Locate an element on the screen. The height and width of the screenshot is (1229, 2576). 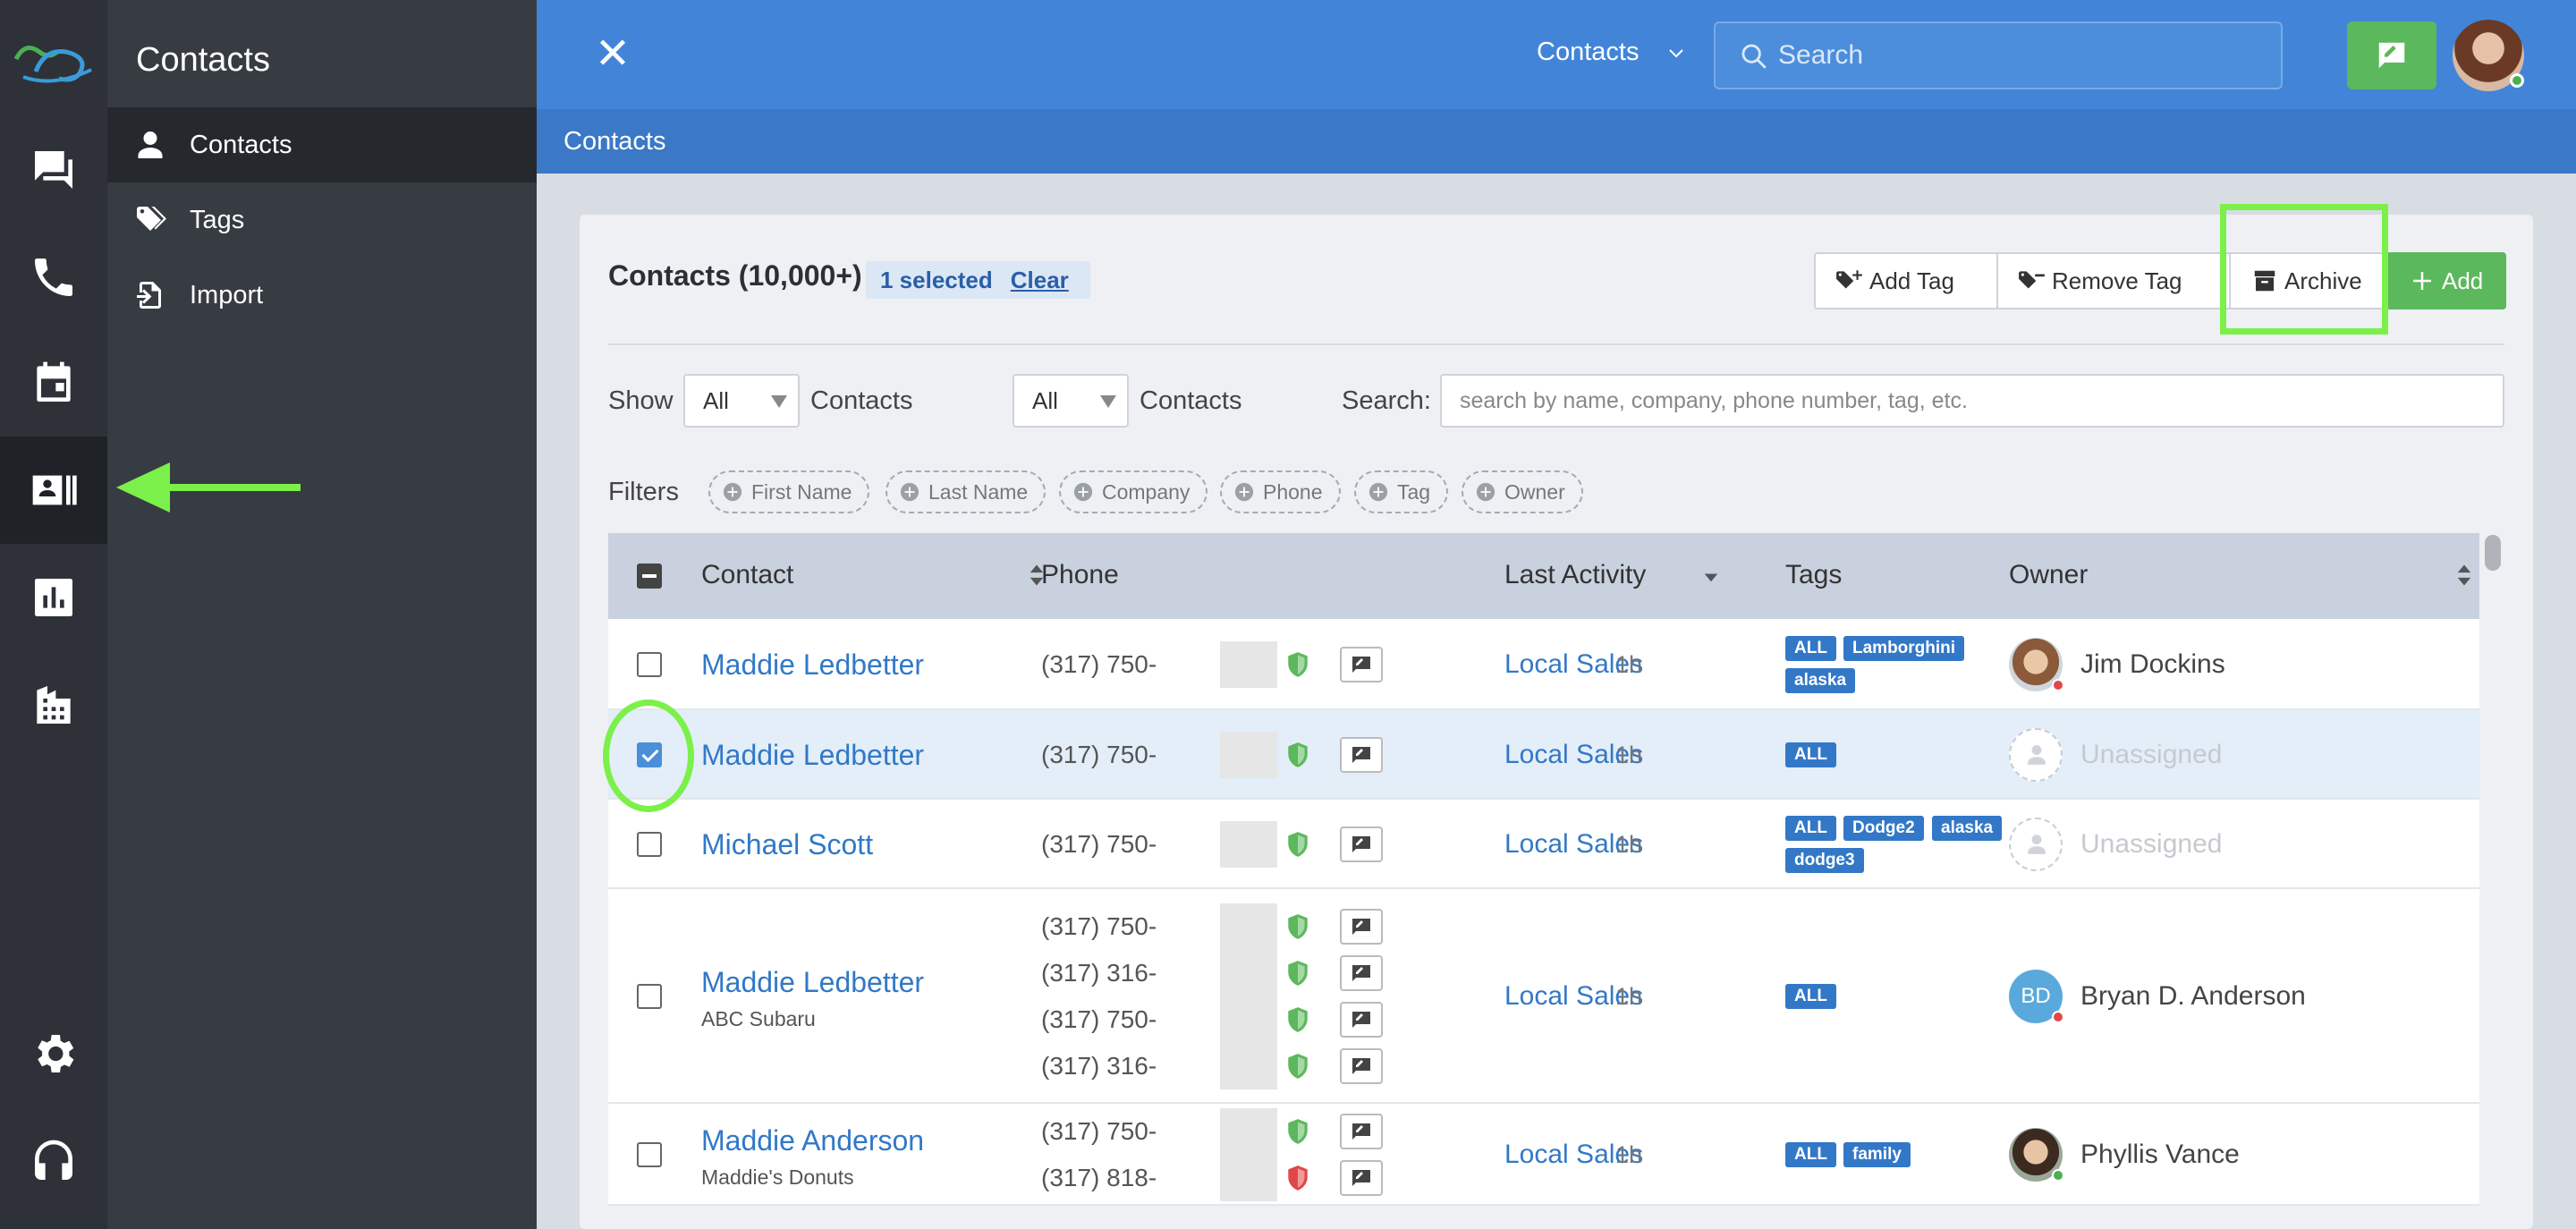
add-contact-button: Add is located at coordinates (2446, 280).